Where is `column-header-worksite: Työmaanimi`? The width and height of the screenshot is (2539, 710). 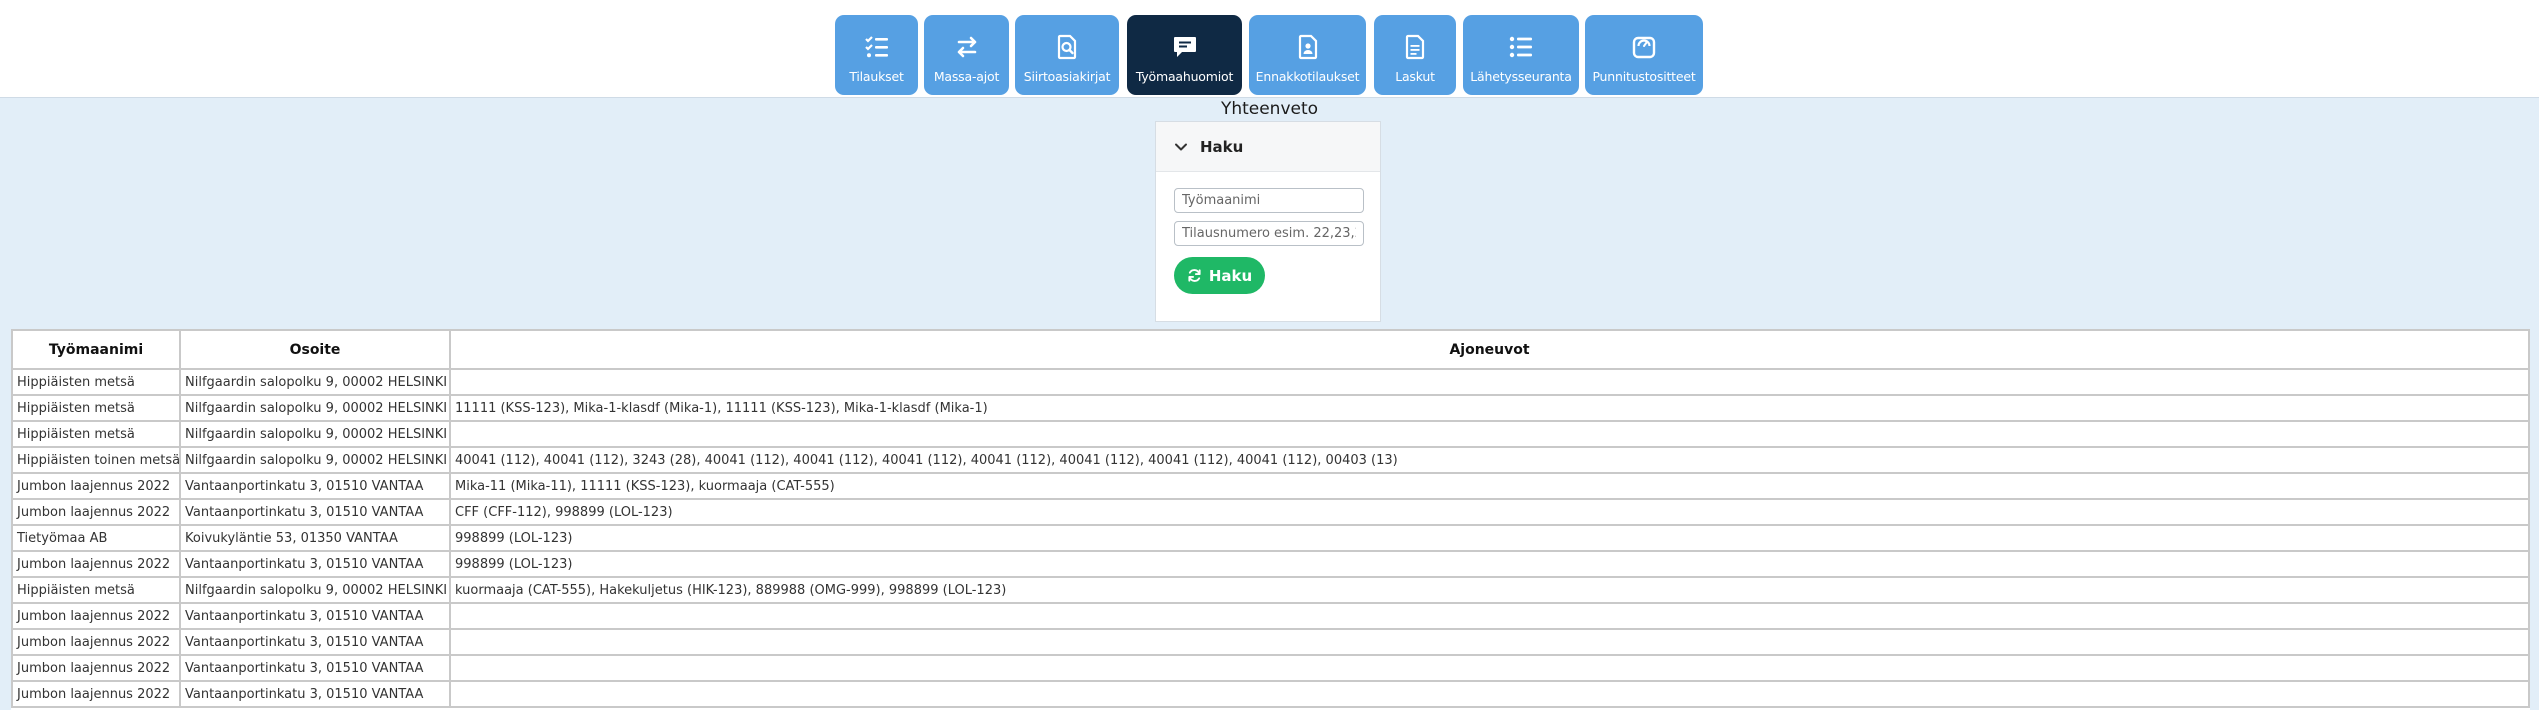
column-header-worksite: Työmaanimi is located at coordinates (96, 349).